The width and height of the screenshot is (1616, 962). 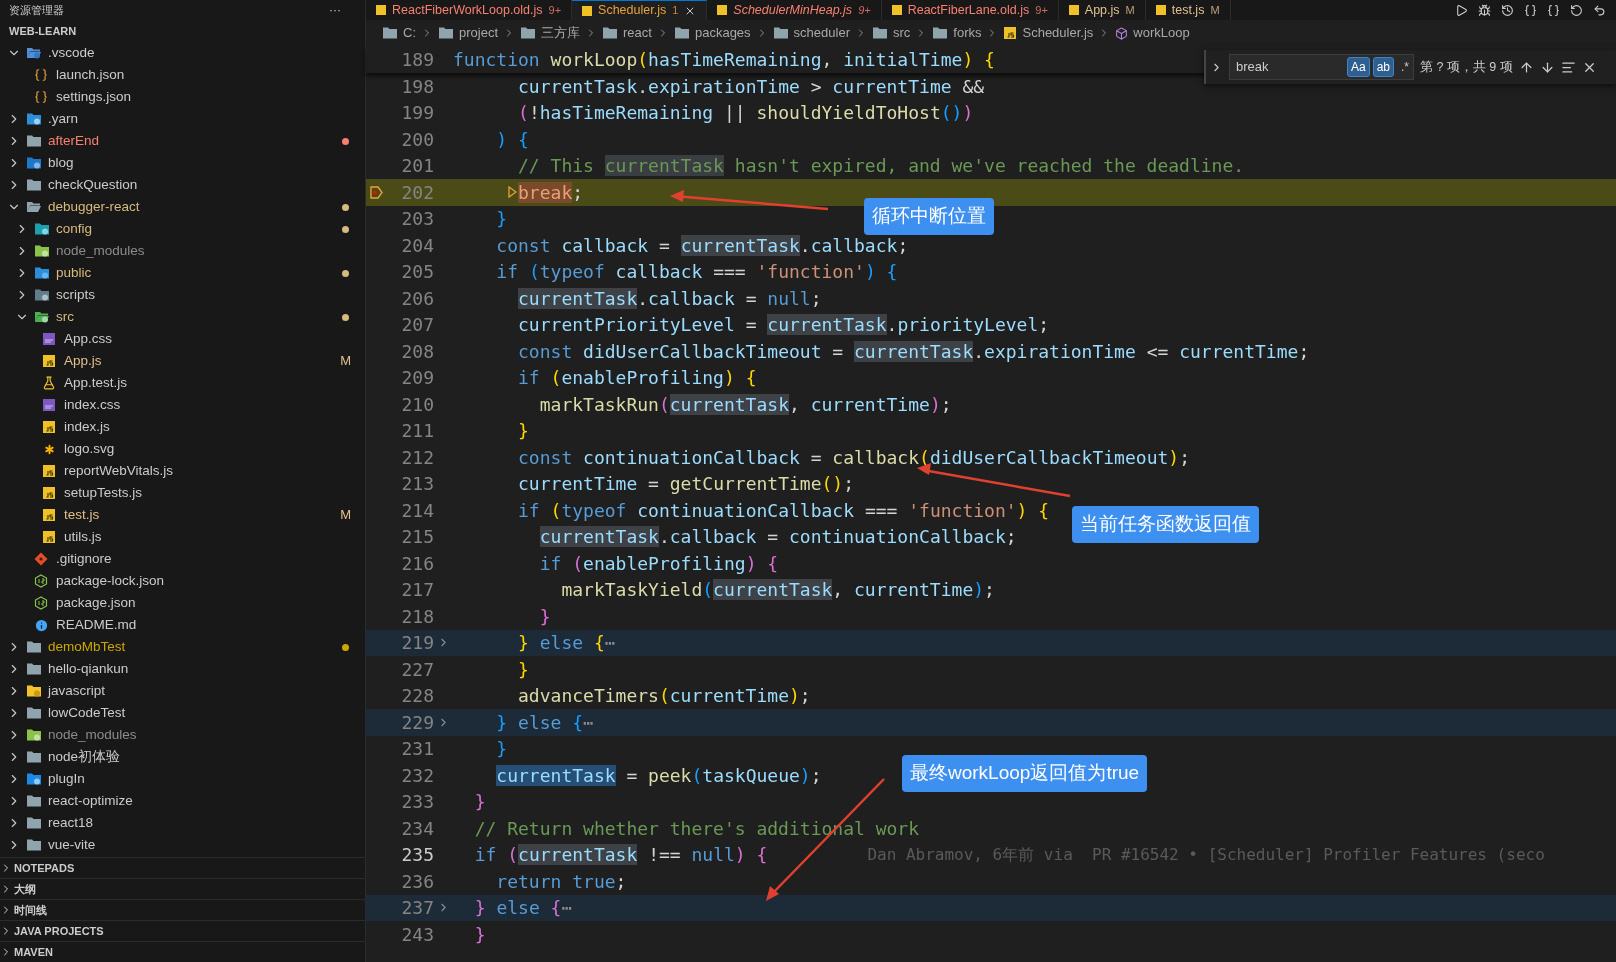 What do you see at coordinates (182, 119) in the screenshot?
I see `folder-item: .yarn` at bounding box center [182, 119].